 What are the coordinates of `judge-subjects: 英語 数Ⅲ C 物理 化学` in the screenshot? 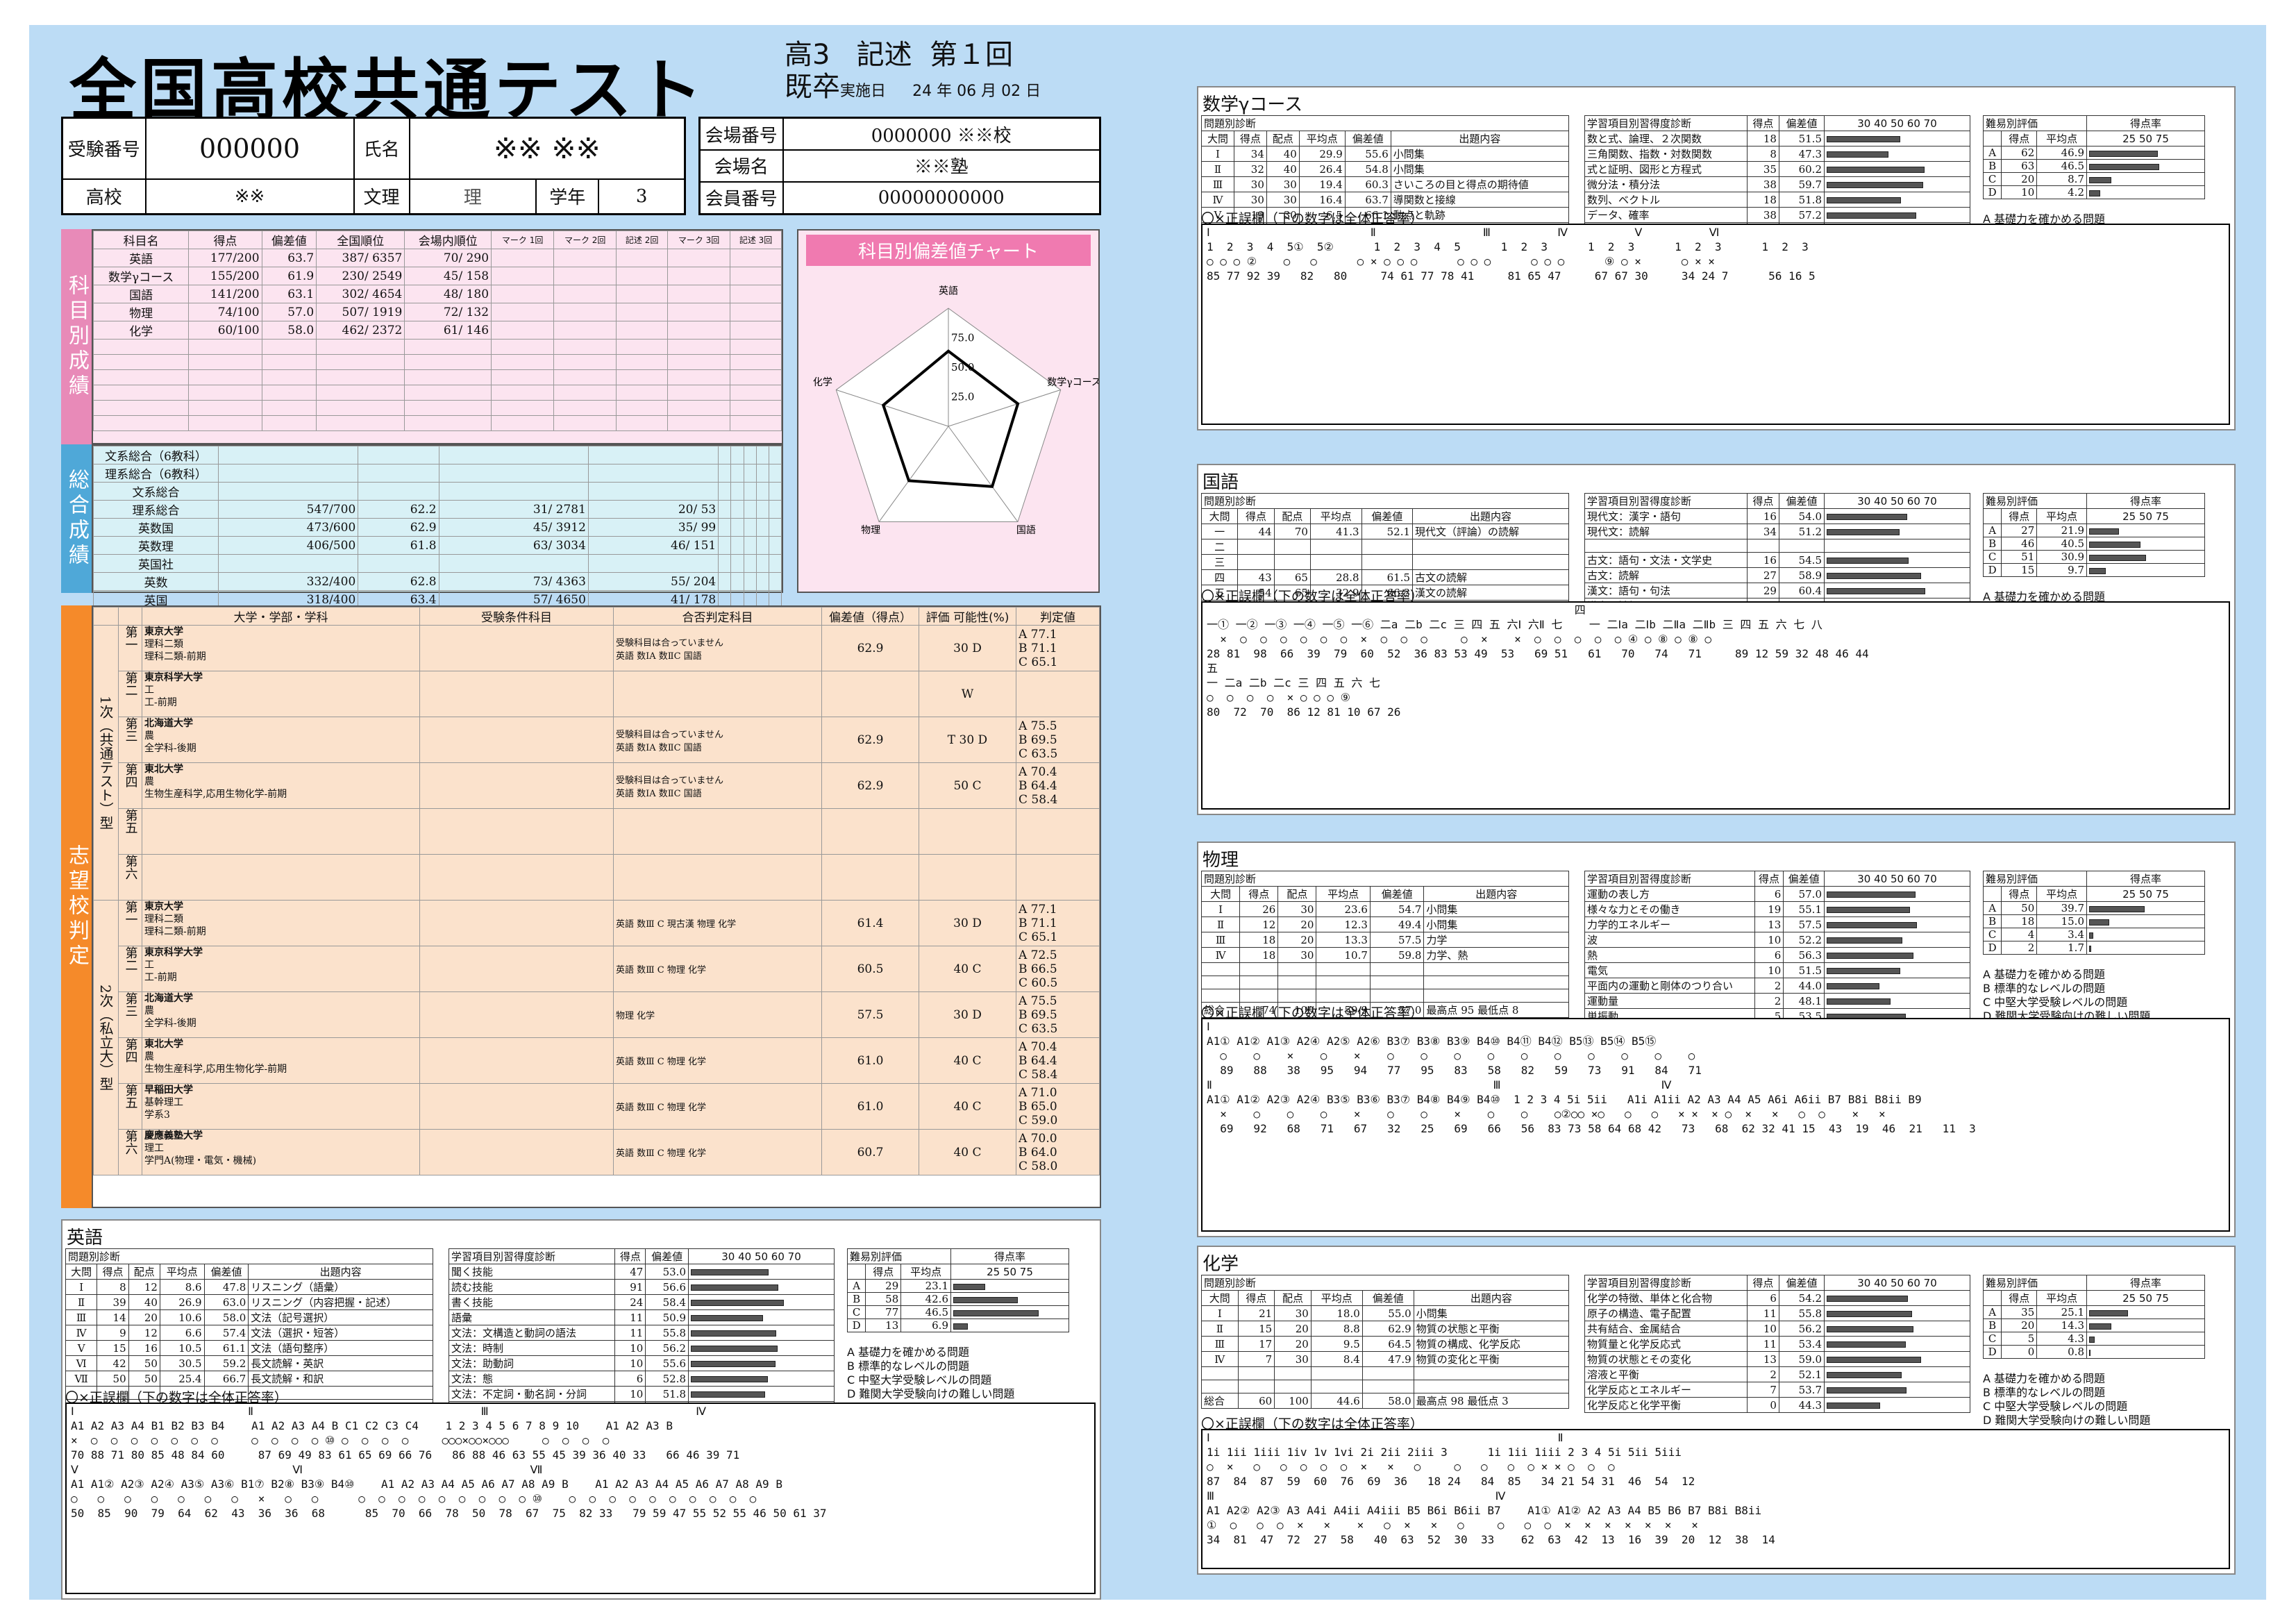 It's located at (717, 1060).